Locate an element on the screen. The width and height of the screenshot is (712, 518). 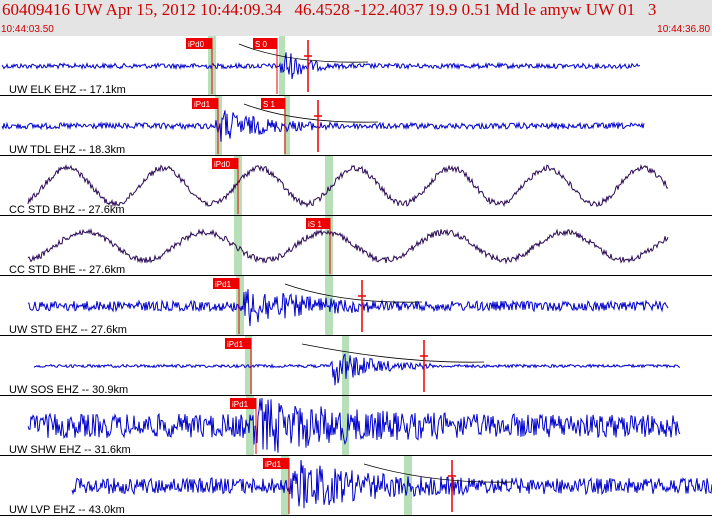
s-pick-label: iS 1 is located at coordinates (315, 224).